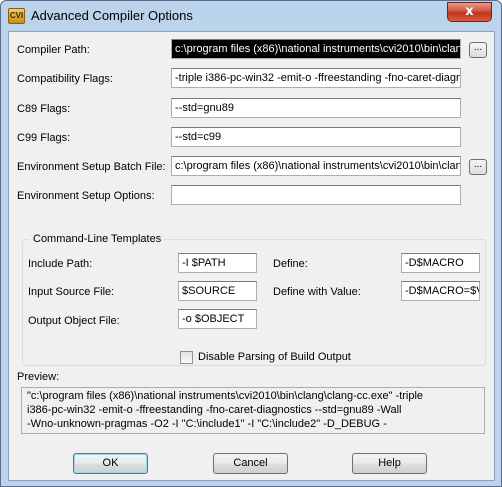 The height and width of the screenshot is (487, 502). What do you see at coordinates (317, 292) in the screenshot?
I see `define-value-label: Define with Value:` at bounding box center [317, 292].